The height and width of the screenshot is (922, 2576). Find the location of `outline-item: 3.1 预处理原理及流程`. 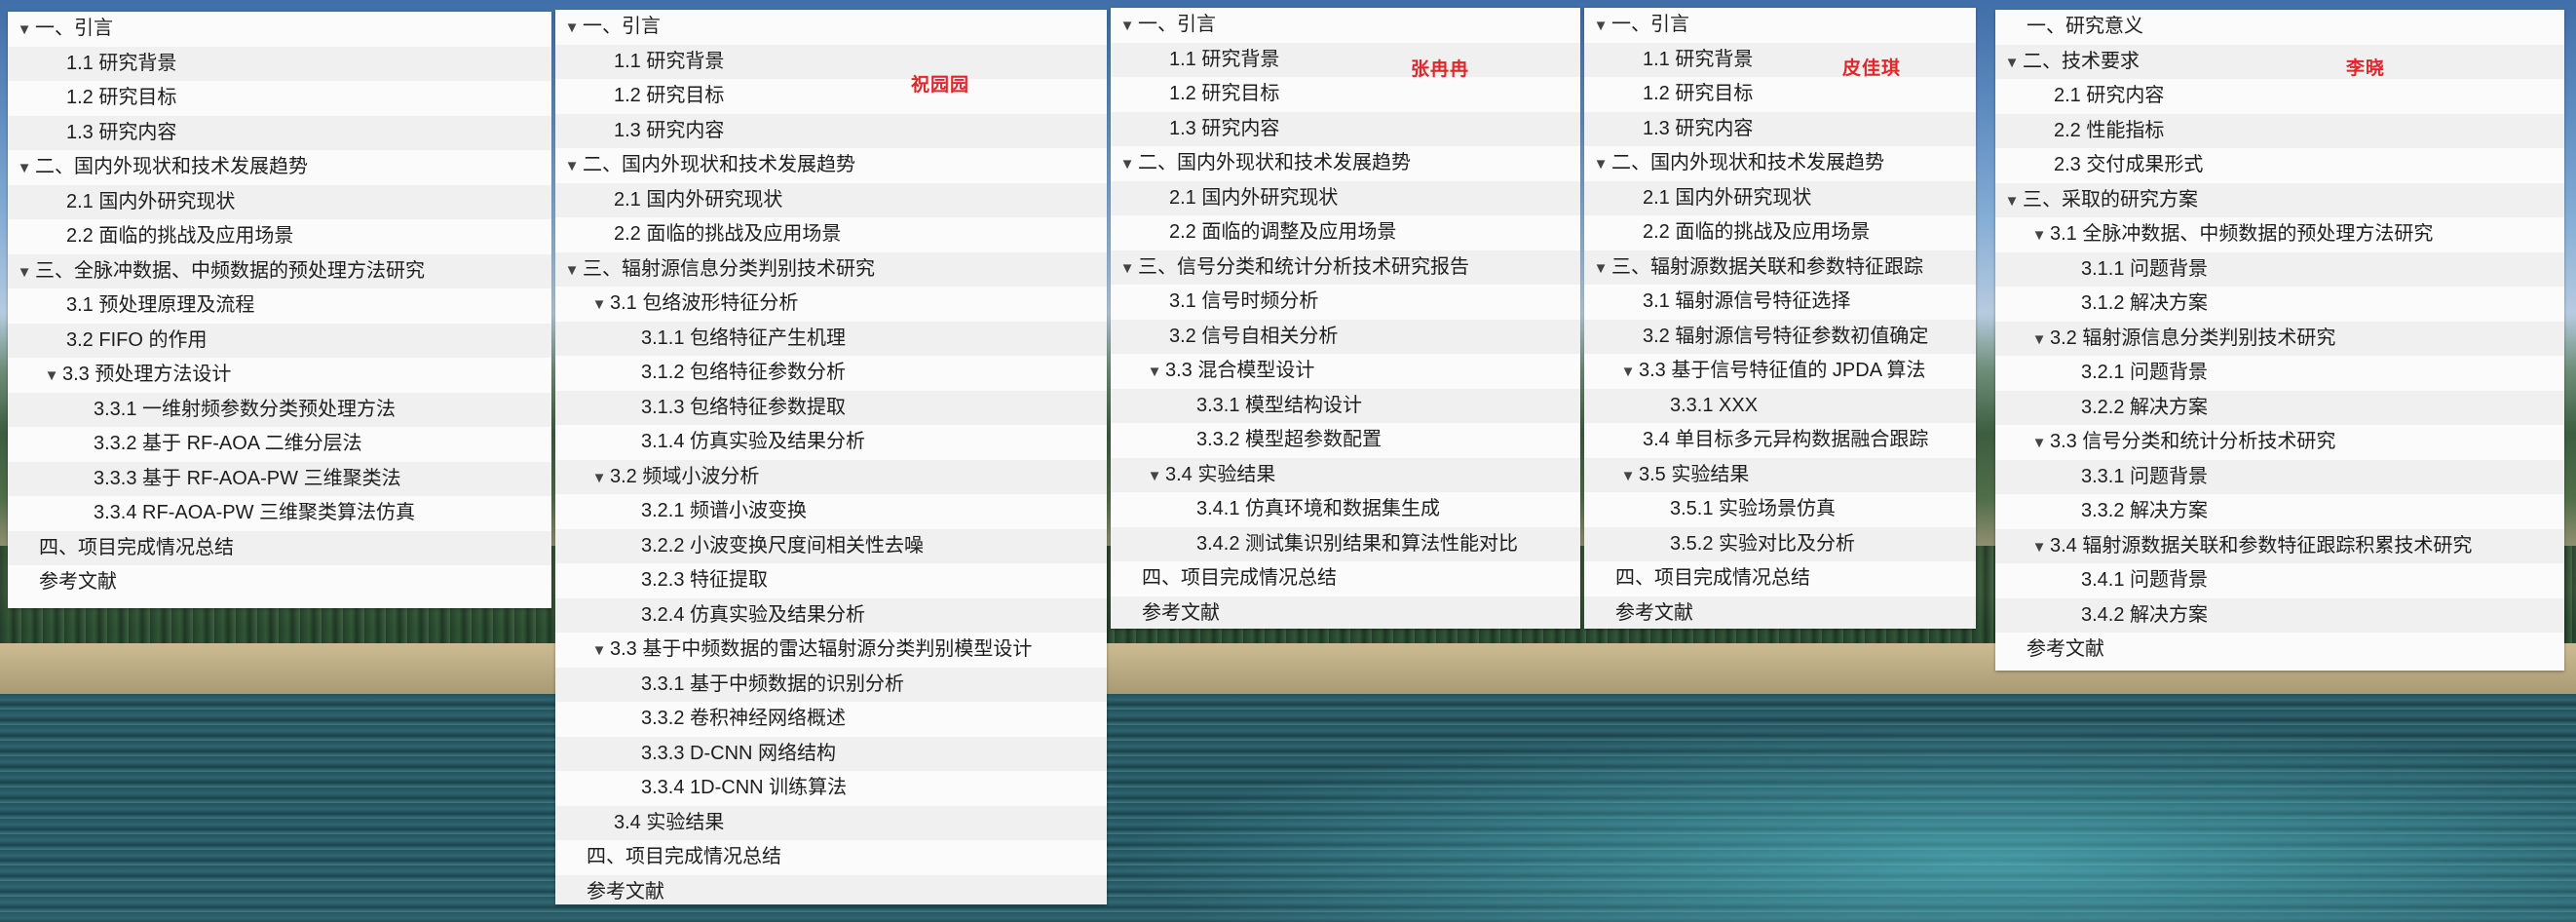

outline-item: 3.1 预处理原理及流程 is located at coordinates (279, 306).